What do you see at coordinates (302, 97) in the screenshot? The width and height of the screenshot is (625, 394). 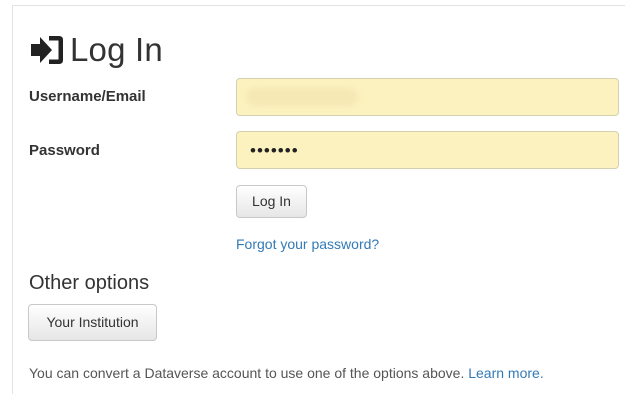 I see `redacted-username` at bounding box center [302, 97].